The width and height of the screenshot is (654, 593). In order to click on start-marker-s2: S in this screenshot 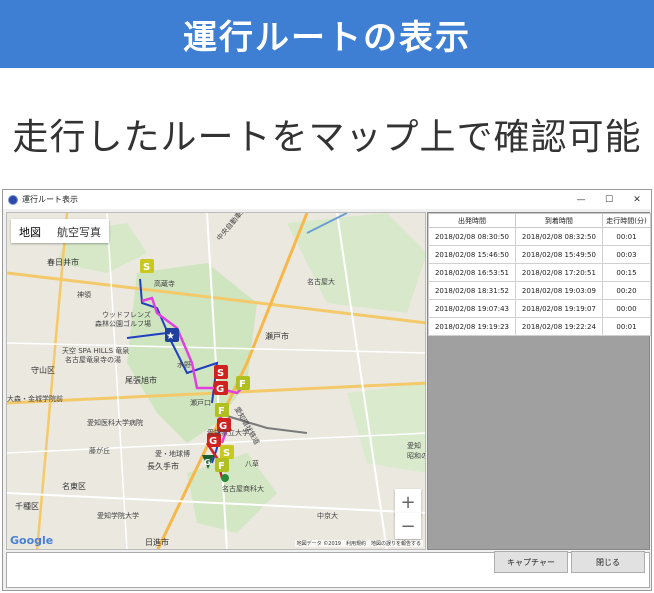, I will do `click(221, 372)`.